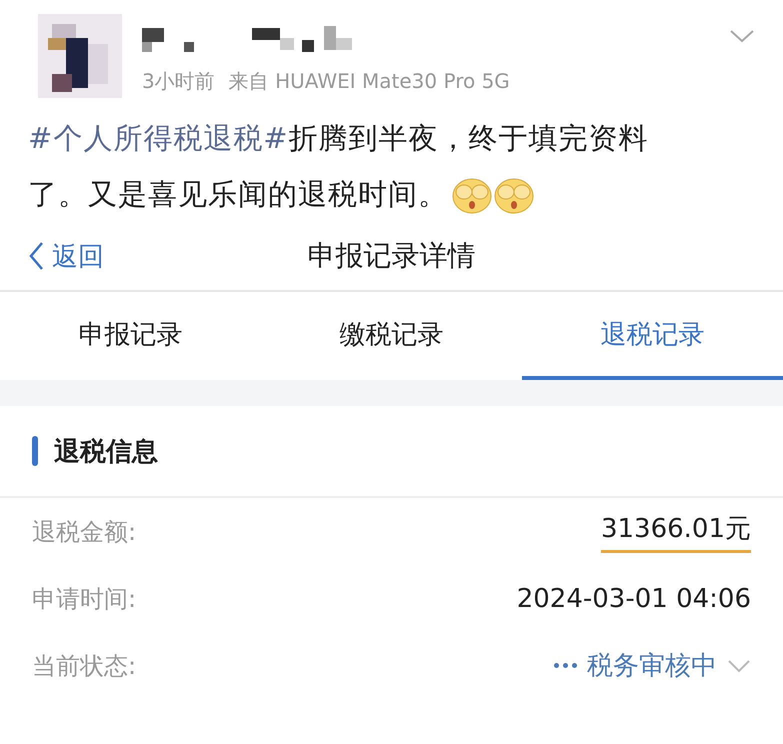  Describe the element at coordinates (633, 599) in the screenshot. I see `field-value: 2024-03-01 04:06` at that location.